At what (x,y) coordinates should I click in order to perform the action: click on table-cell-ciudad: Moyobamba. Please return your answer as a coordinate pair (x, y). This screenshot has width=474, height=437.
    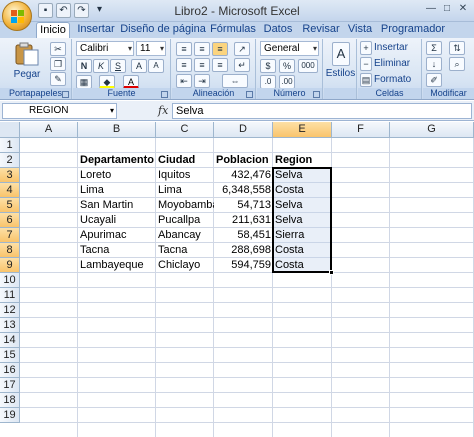
    Looking at the image, I should click on (185, 205).